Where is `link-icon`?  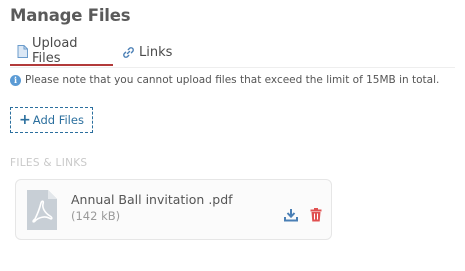
link-icon is located at coordinates (128, 52).